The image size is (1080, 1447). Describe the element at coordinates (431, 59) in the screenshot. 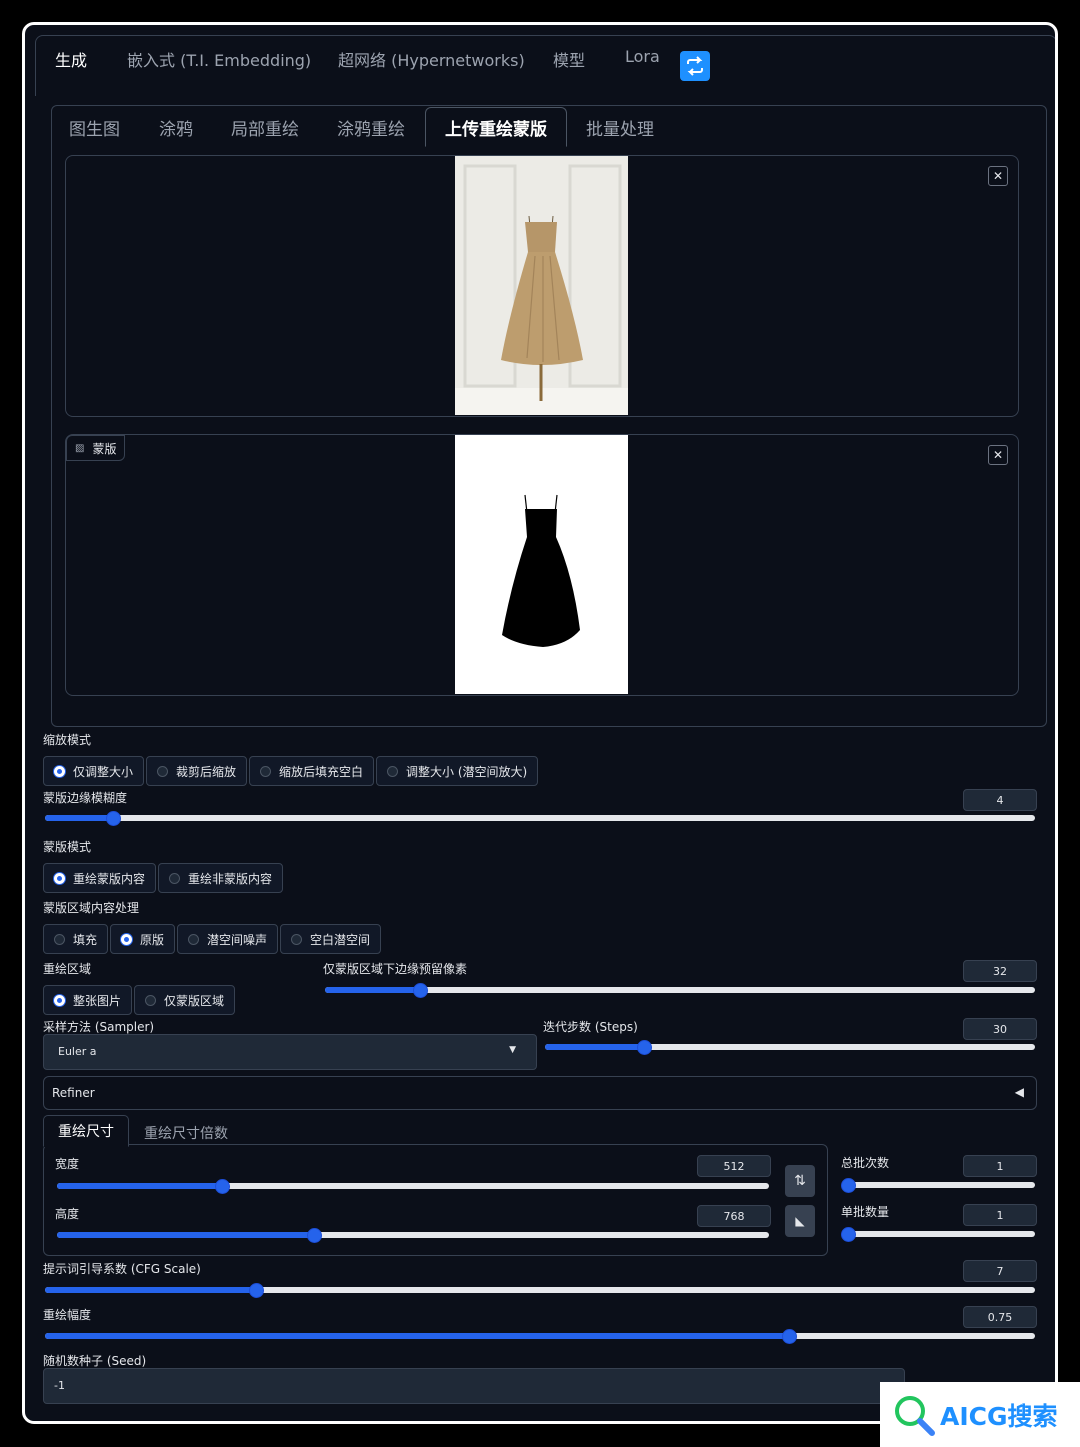

I see `tab-hypernetworks: 超网络 (Hypernetworks)` at that location.